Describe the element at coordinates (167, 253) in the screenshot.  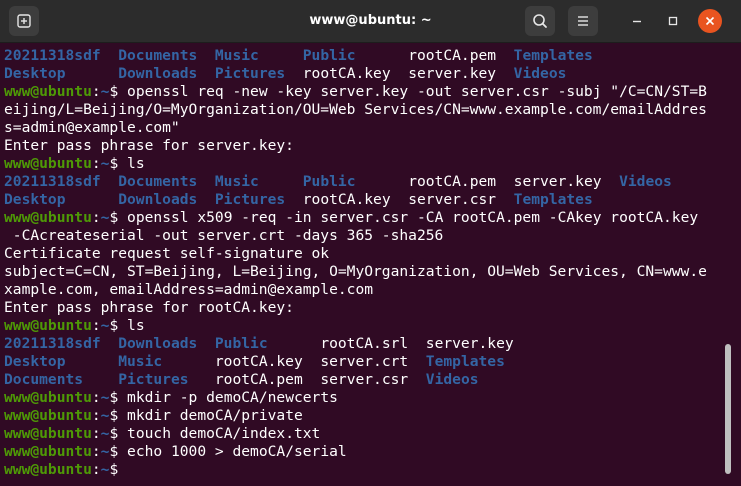
I see `output-line: Certificate request self-signature ok` at that location.